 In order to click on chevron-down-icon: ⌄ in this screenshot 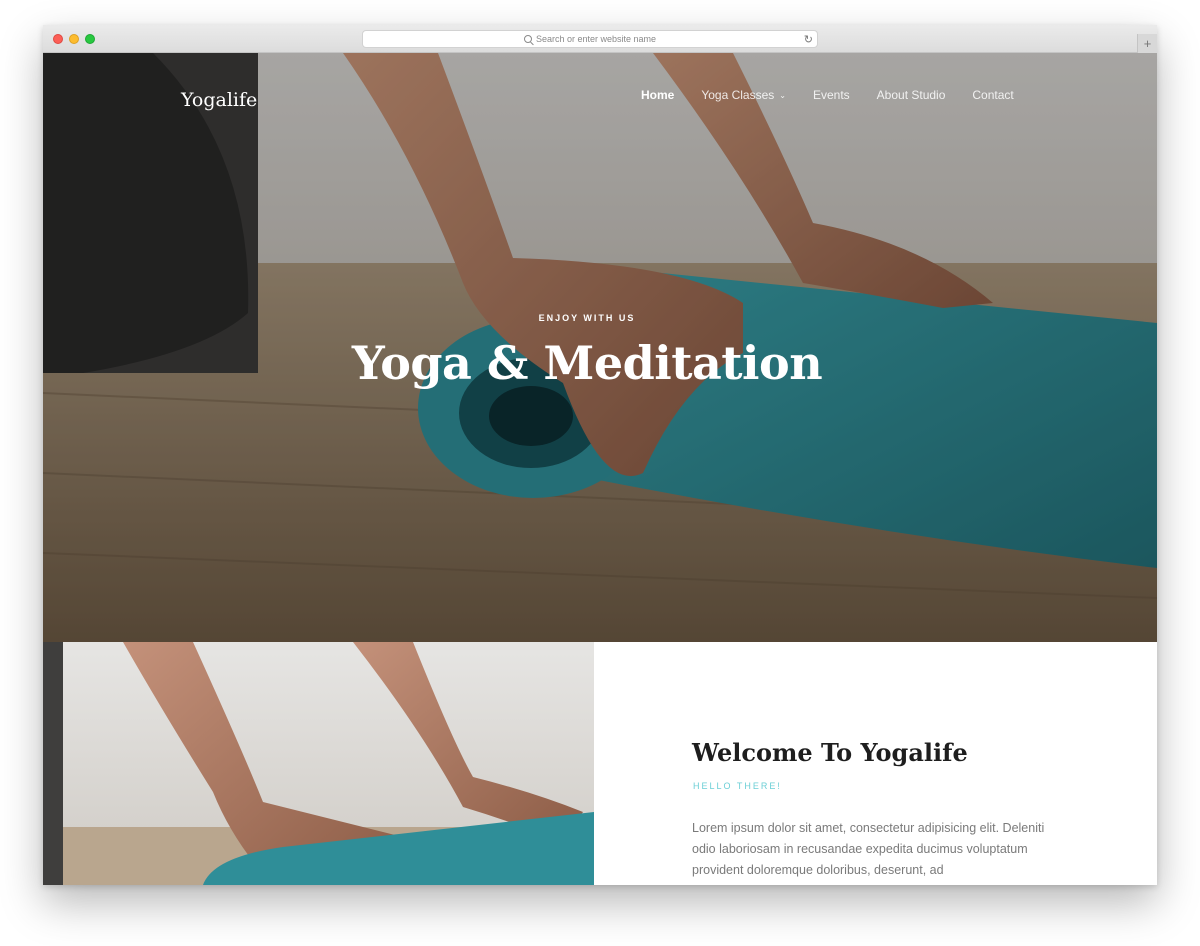, I will do `click(782, 95)`.